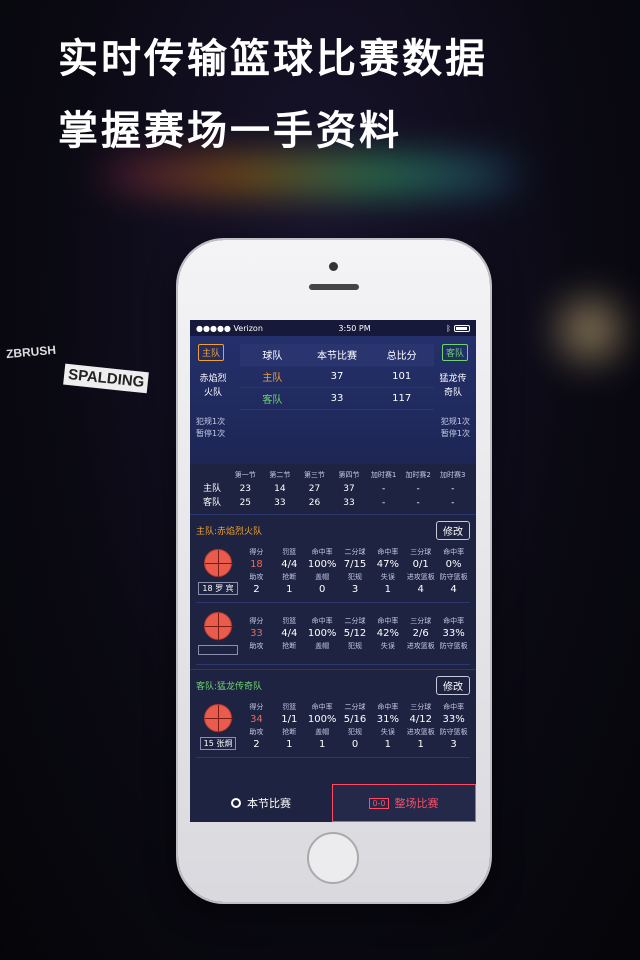 The width and height of the screenshot is (640, 960). What do you see at coordinates (289, 719) in the screenshot?
I see `stat-value: 1/1` at bounding box center [289, 719].